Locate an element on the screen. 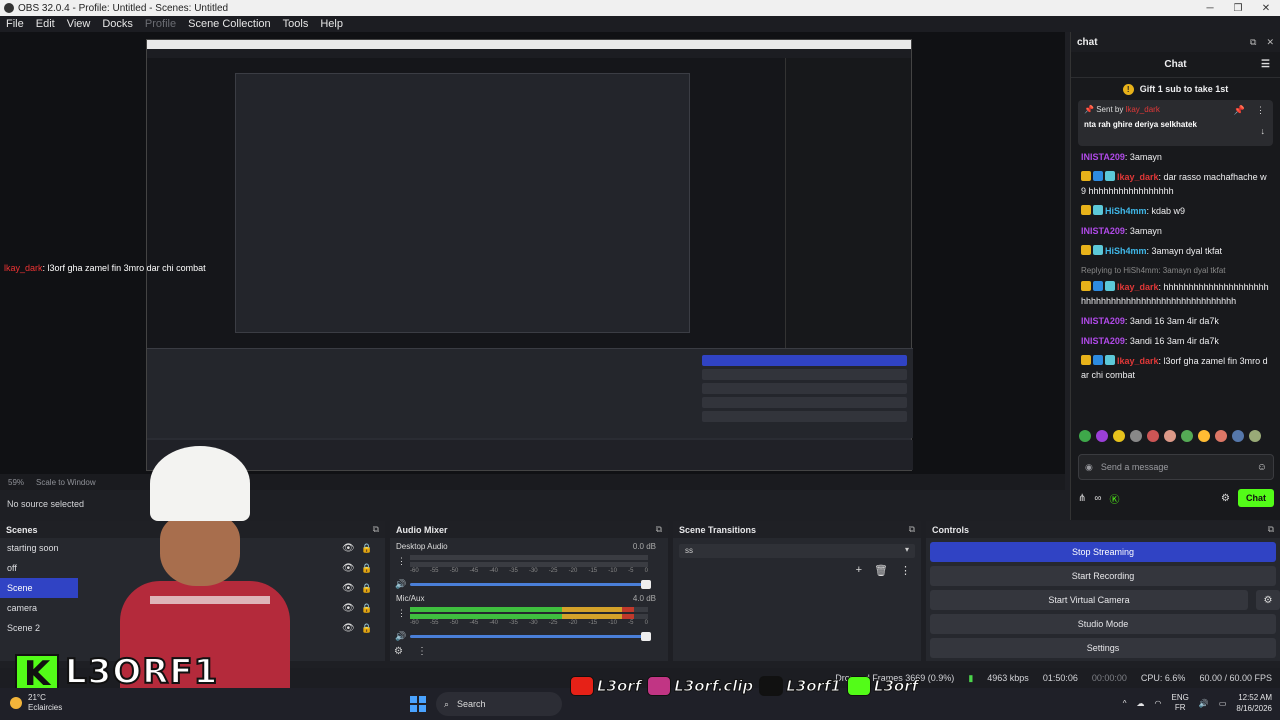 Image resolution: width=1280 pixels, height=720 pixels. clock: 12:52 AM 8/16/2026 is located at coordinates (1254, 703).